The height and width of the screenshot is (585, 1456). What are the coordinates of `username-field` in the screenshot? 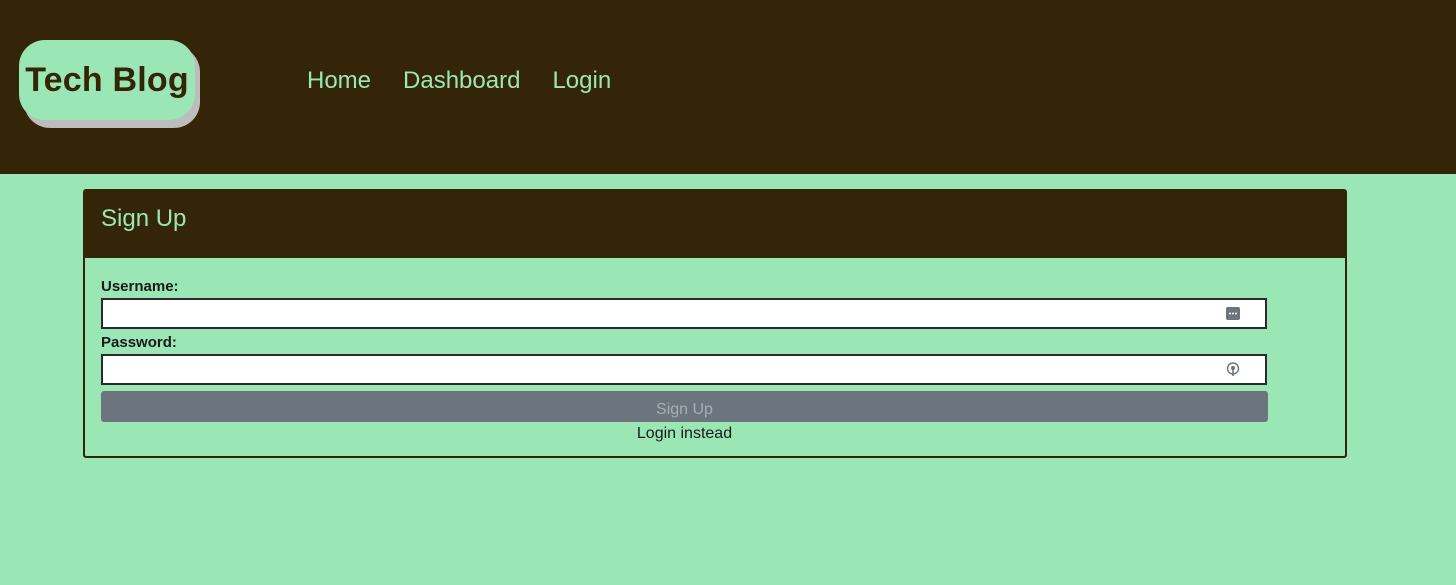 It's located at (684, 313).